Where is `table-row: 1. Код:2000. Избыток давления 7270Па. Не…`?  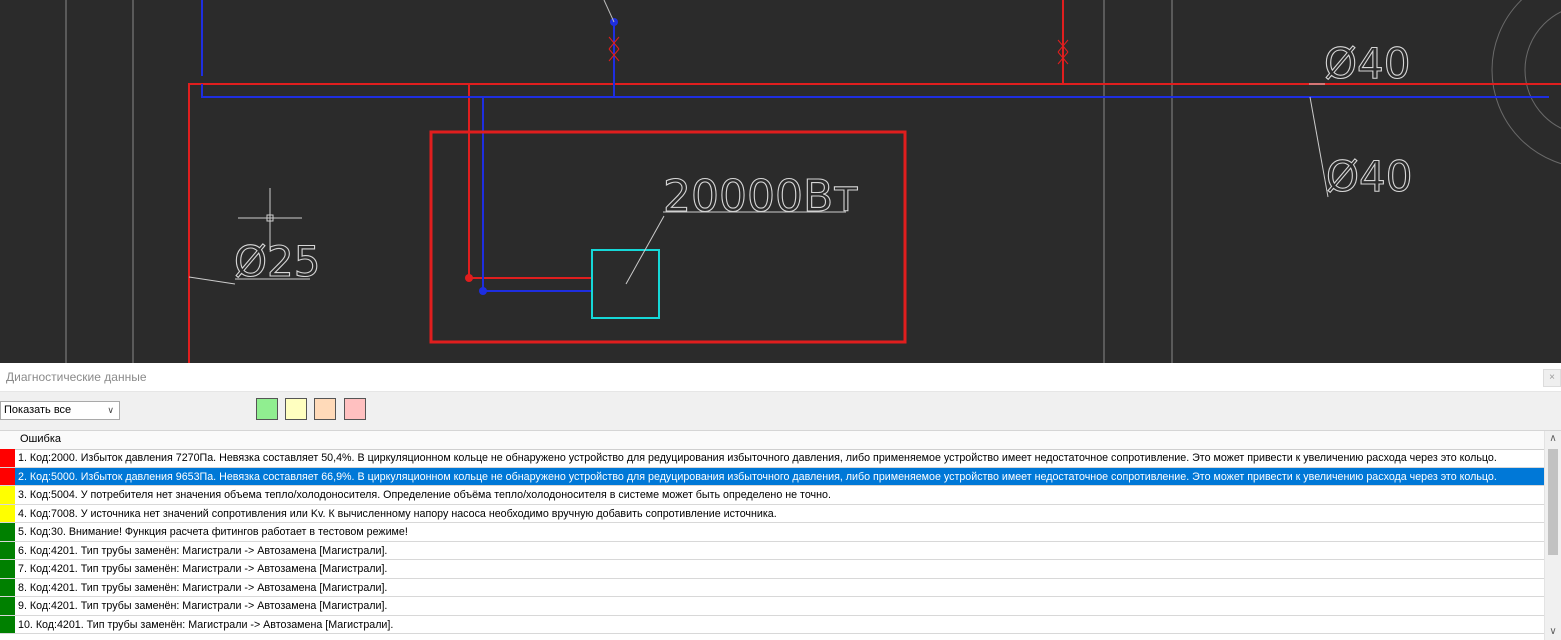 table-row: 1. Код:2000. Избыток давления 7270Па. Не… is located at coordinates (772, 458).